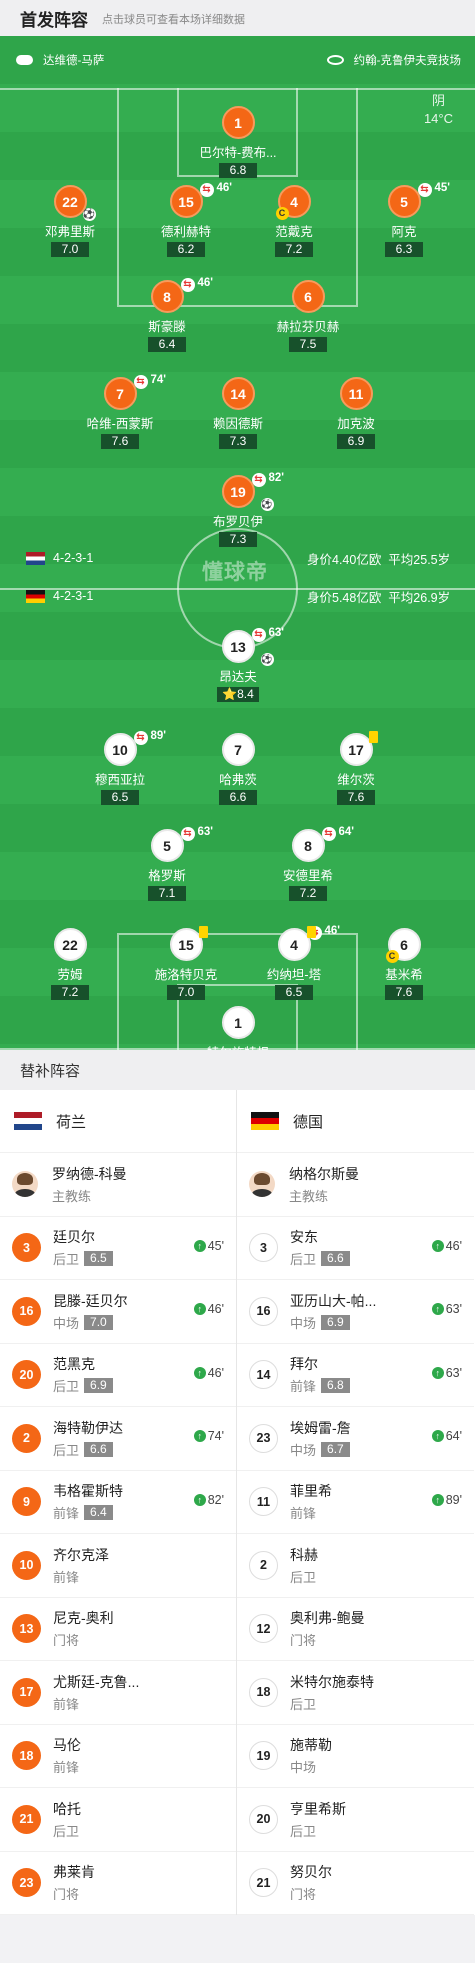 The width and height of the screenshot is (475, 1963). I want to click on netherlands-flag-icon, so click(35, 558).